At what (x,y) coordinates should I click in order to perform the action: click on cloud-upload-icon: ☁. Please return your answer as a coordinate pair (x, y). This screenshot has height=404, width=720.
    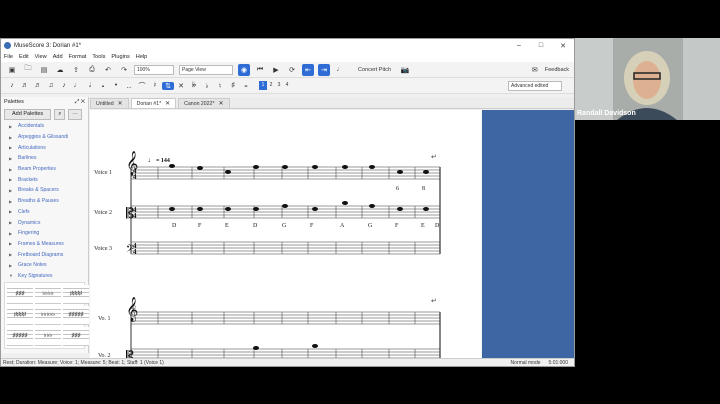
    Looking at the image, I should click on (60, 70).